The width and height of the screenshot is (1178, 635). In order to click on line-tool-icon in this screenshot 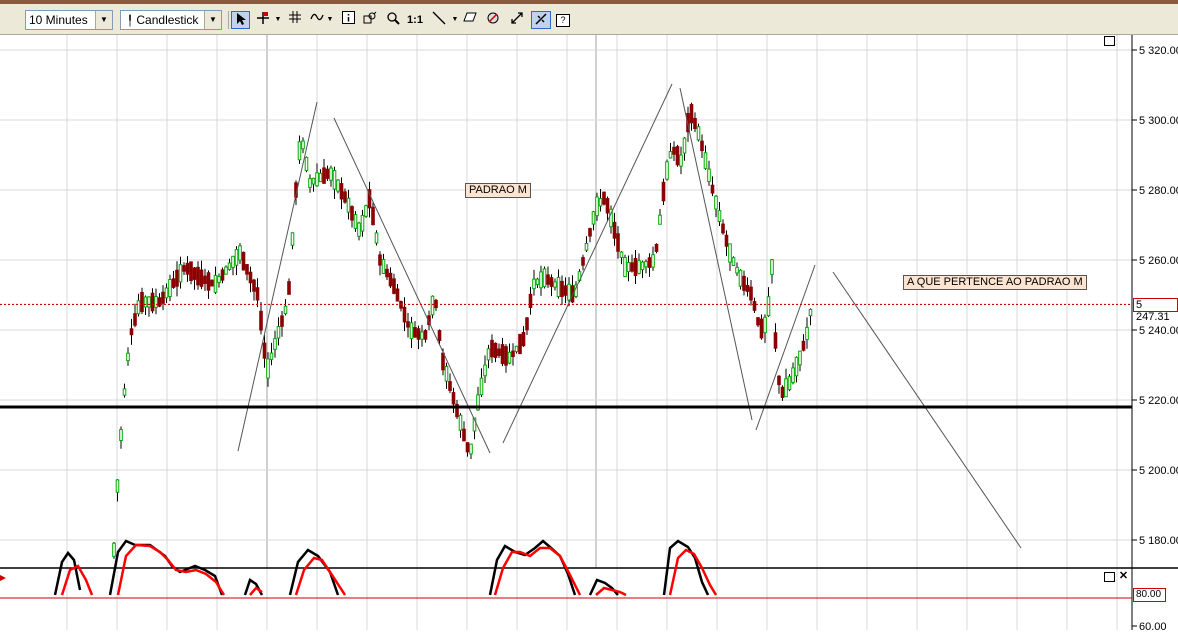, I will do `click(439, 20)`.